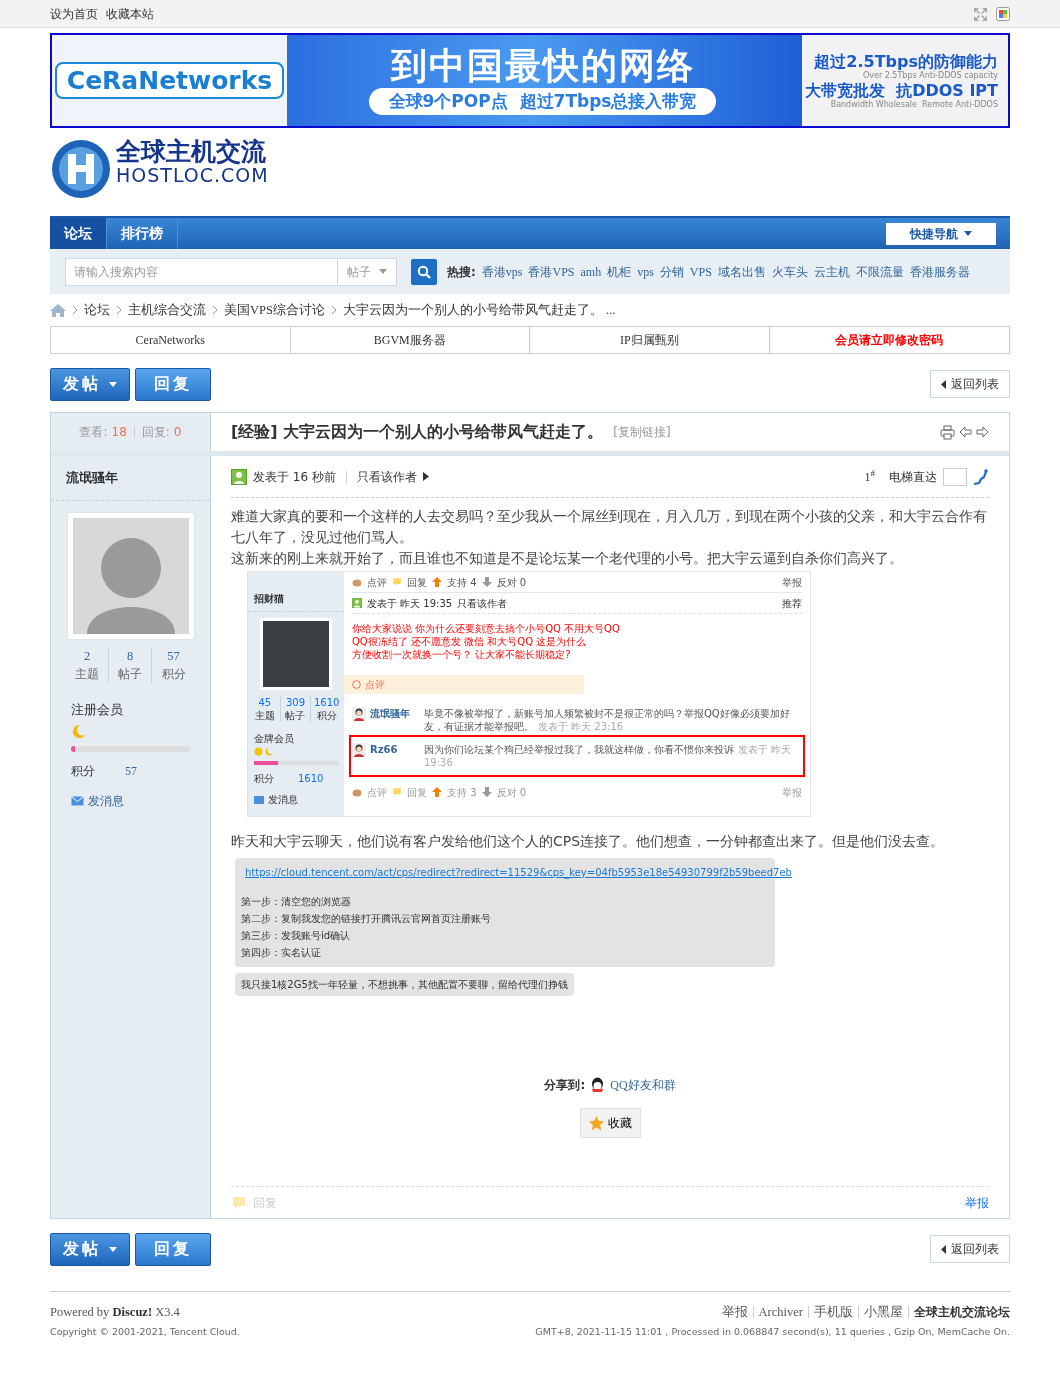 This screenshot has width=1060, height=1394. Describe the element at coordinates (259, 799) in the screenshot. I see `envelope-icon` at that location.